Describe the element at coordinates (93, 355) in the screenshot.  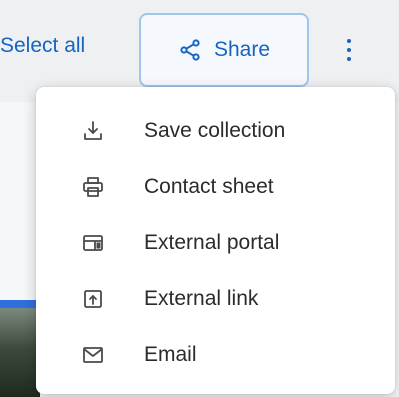
I see `mail-icon` at that location.